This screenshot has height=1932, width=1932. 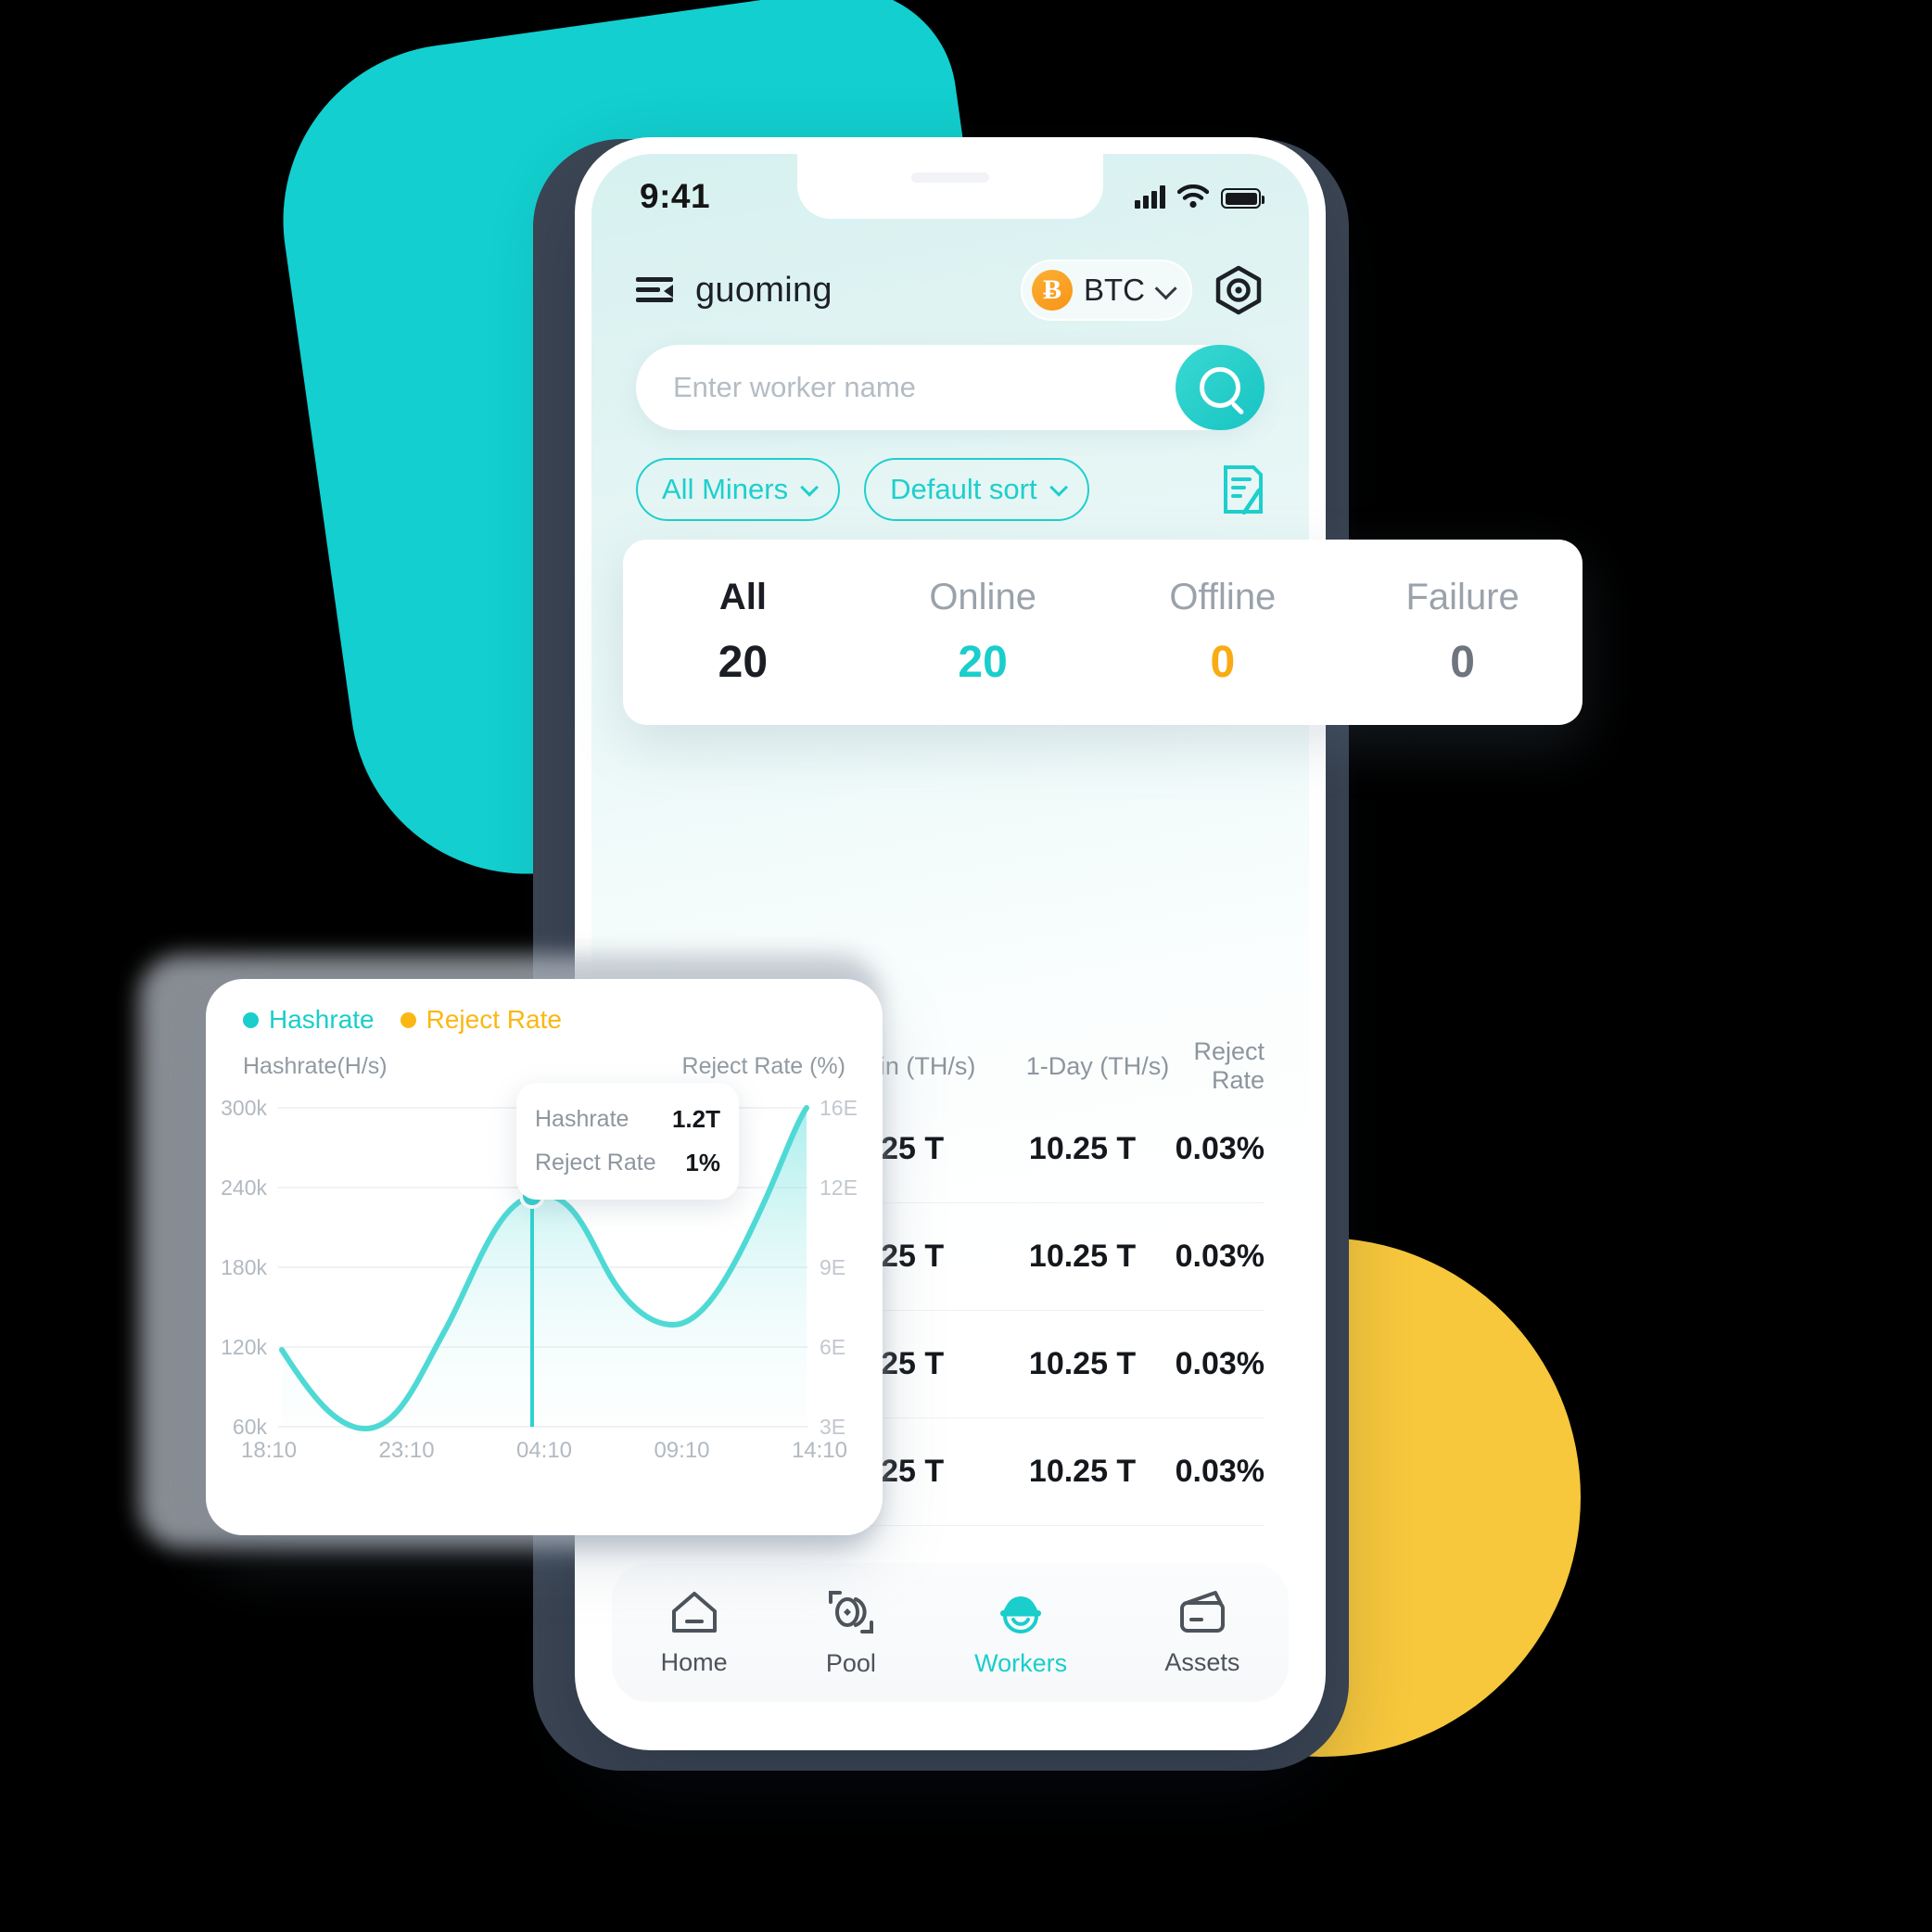 What do you see at coordinates (1150, 197) in the screenshot?
I see `signal-bars-icon` at bounding box center [1150, 197].